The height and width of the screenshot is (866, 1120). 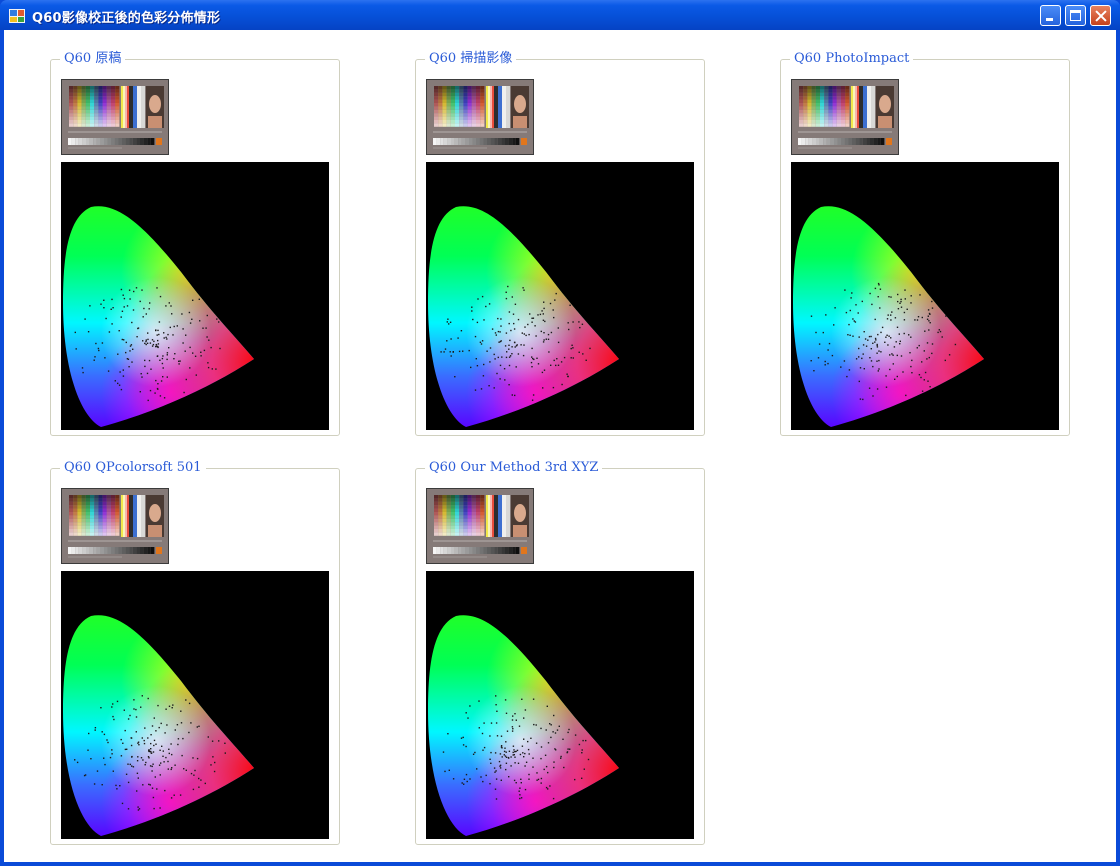 I want to click on group-original: Q60 原稿, so click(x=195, y=244).